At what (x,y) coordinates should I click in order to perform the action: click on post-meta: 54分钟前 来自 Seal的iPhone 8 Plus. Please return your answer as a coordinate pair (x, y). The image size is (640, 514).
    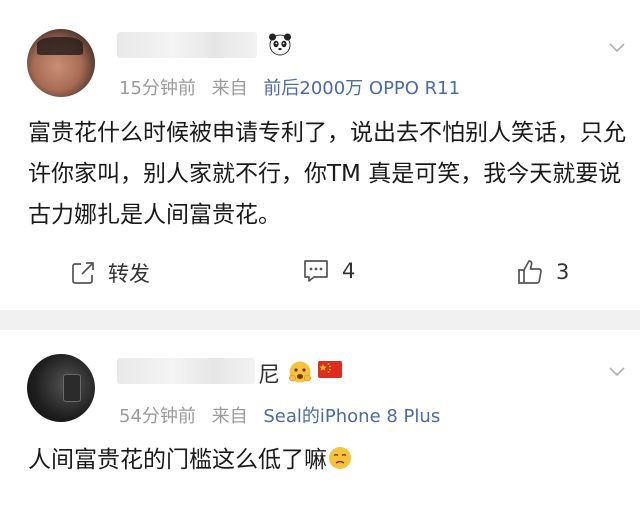
    Looking at the image, I should click on (279, 415).